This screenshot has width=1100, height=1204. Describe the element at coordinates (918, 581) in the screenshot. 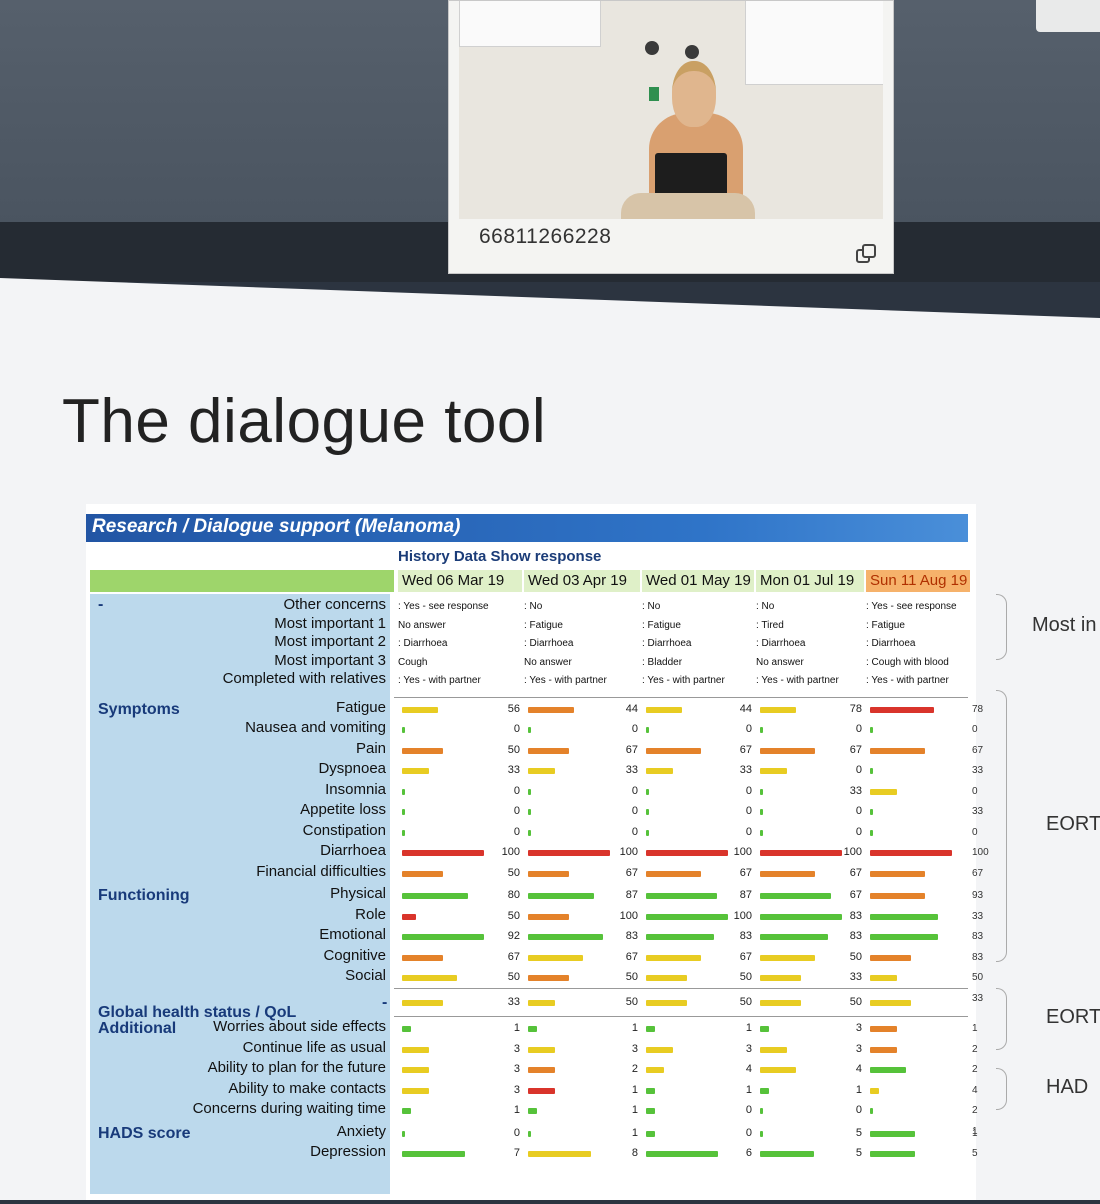

I see `date-column-5: Sun 11 Aug 19` at that location.